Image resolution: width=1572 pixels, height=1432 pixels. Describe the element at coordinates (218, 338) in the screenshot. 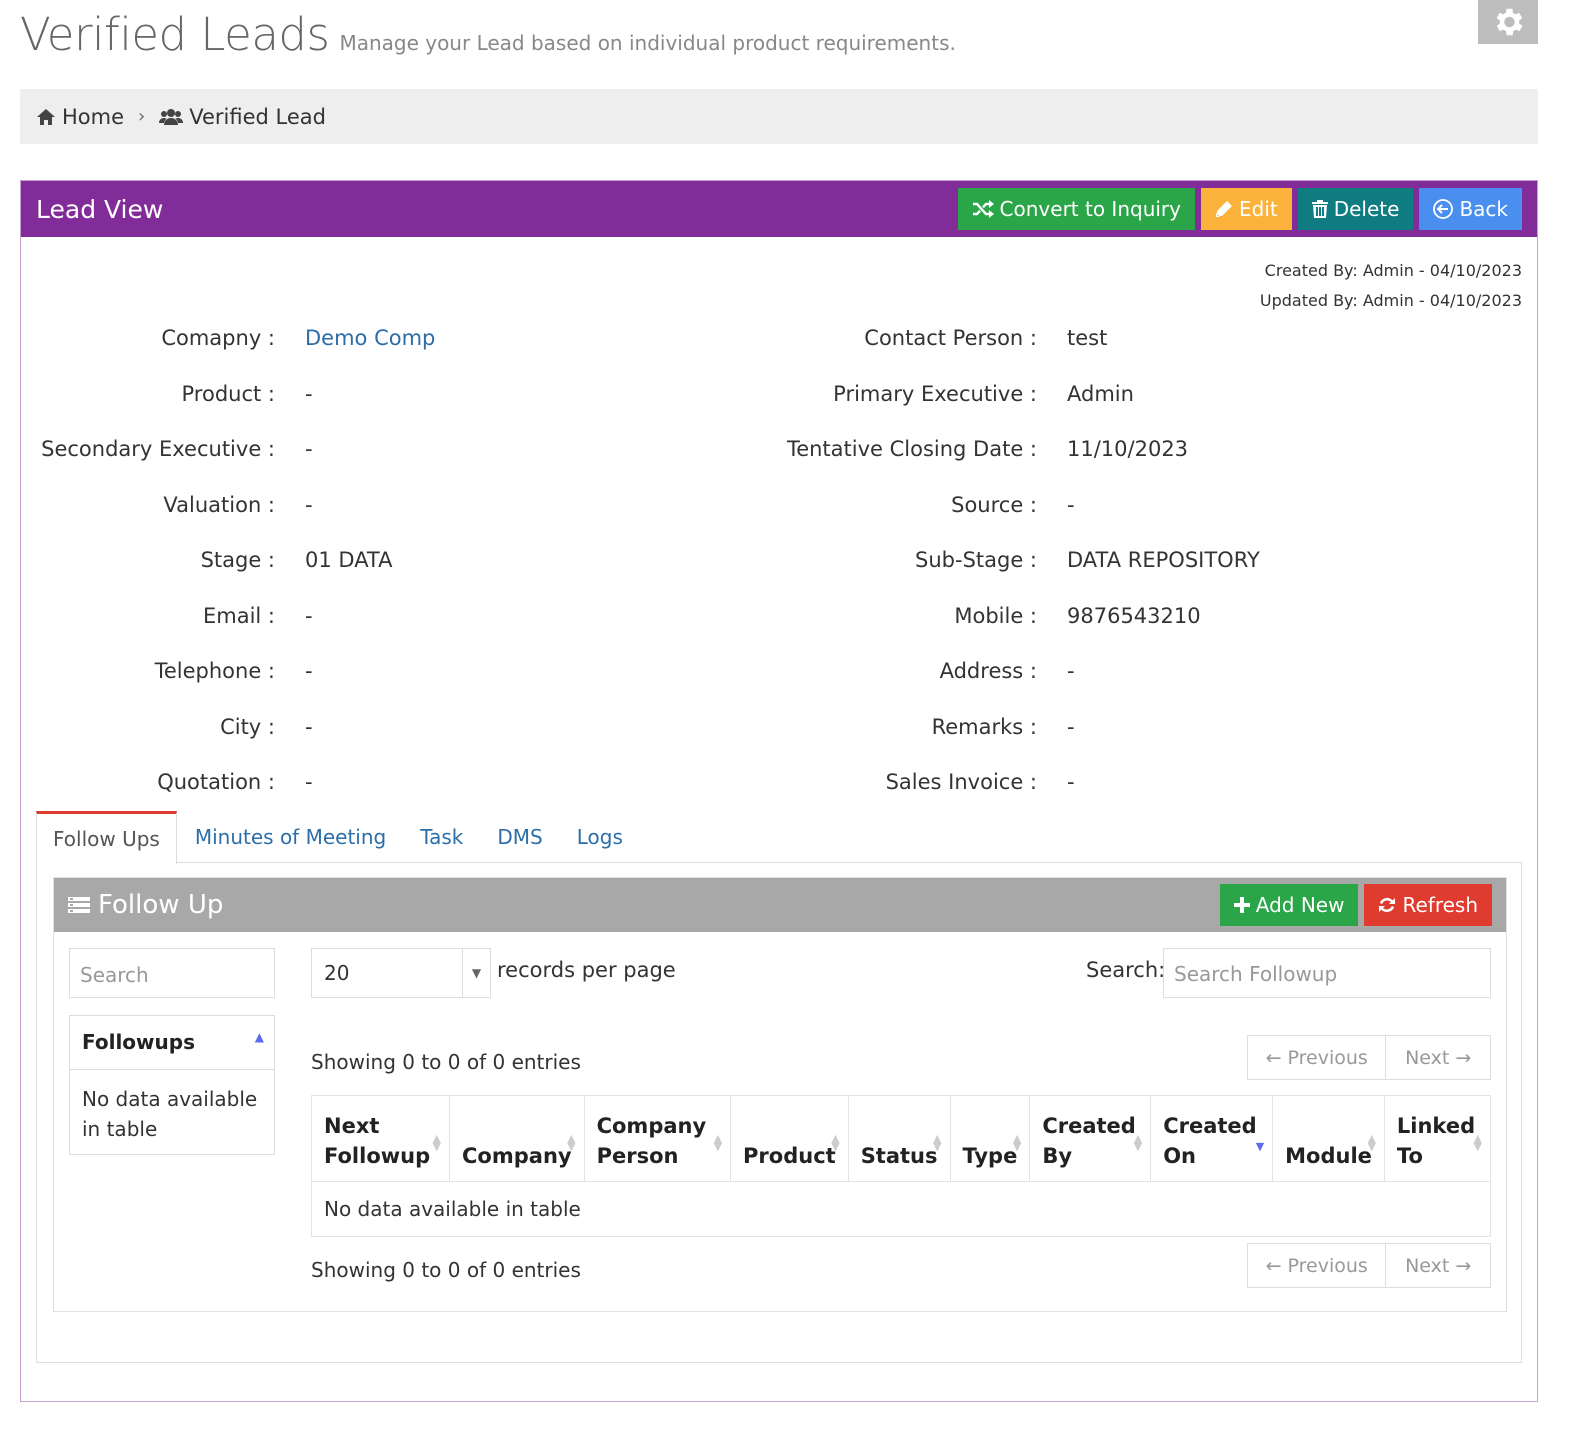

I see `company-label: Comapny :` at that location.